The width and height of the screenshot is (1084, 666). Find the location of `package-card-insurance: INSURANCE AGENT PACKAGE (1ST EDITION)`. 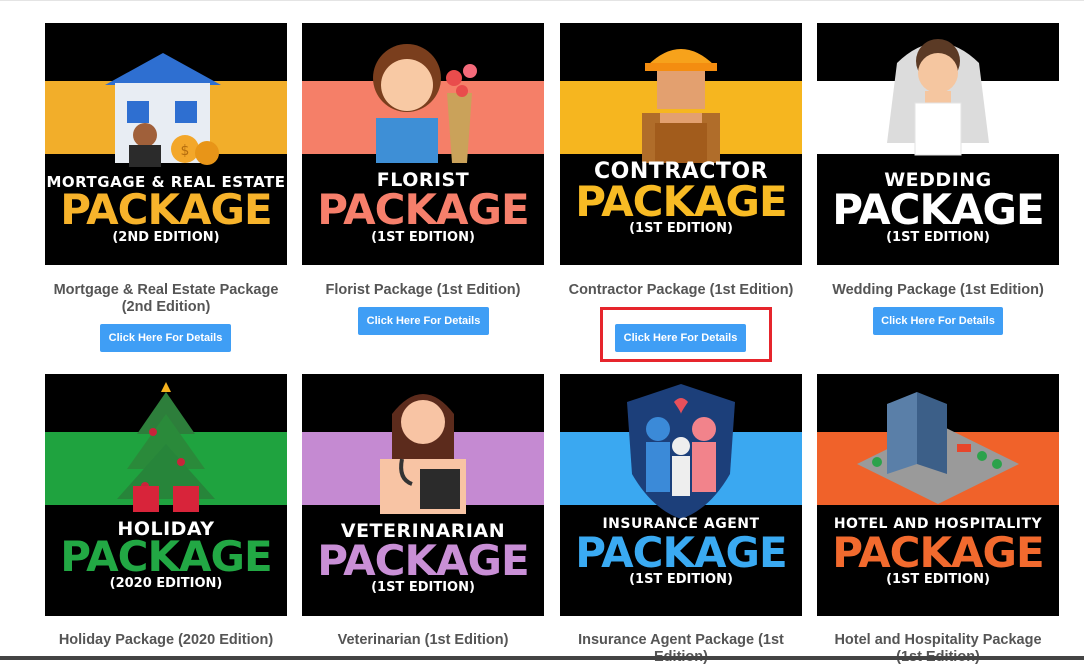

package-card-insurance: INSURANCE AGENT PACKAGE (1ST EDITION) is located at coordinates (681, 495).